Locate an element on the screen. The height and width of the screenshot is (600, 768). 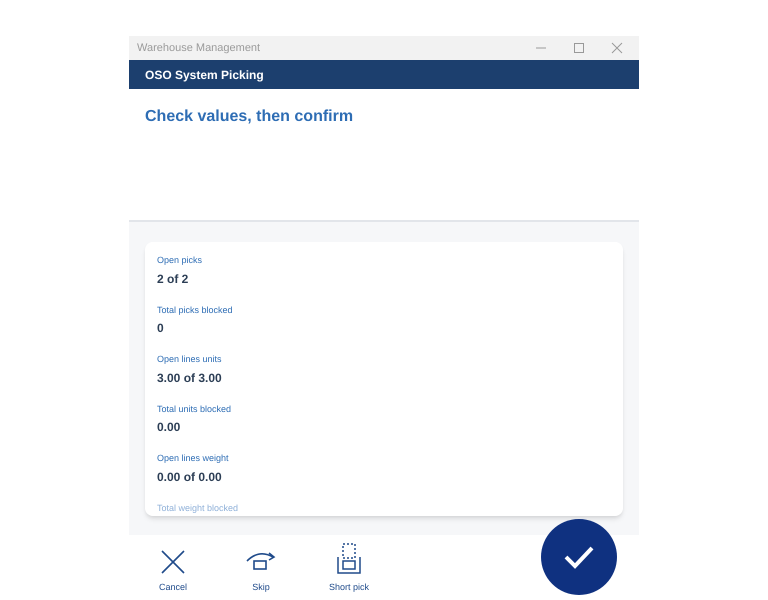
field-value: 2 of 2 is located at coordinates (172, 279).